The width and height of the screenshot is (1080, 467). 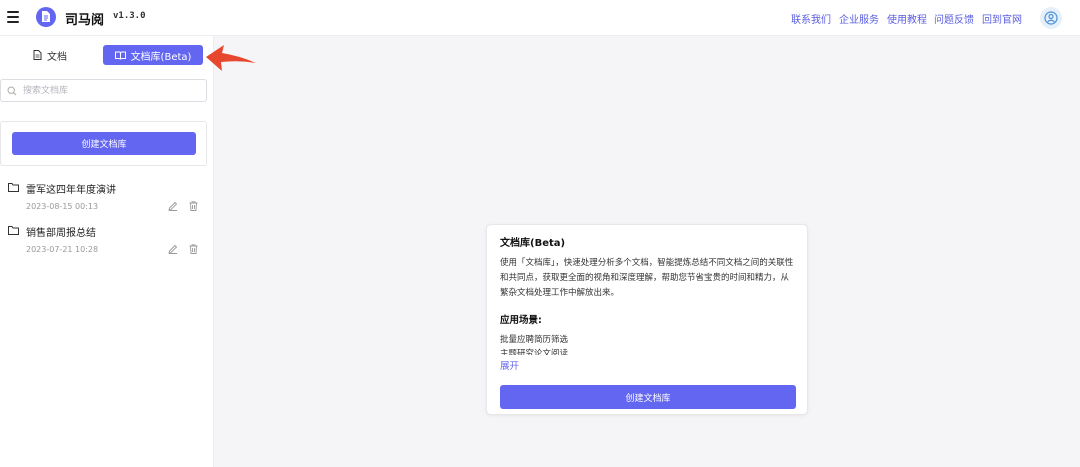 I want to click on search-box, so click(x=103, y=90).